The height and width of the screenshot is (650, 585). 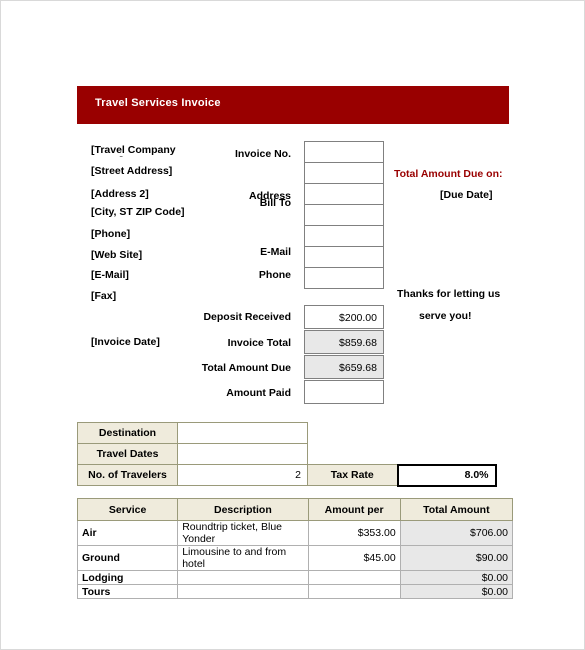 What do you see at coordinates (344, 194) in the screenshot?
I see `address-input` at bounding box center [344, 194].